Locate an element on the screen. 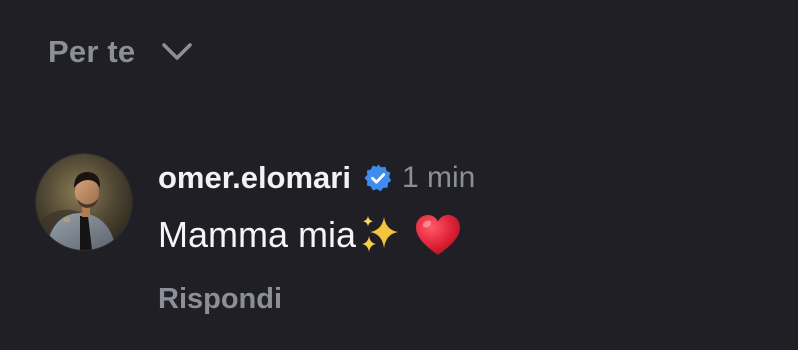 The width and height of the screenshot is (798, 350). feed-filter-label: Per te is located at coordinates (92, 51).